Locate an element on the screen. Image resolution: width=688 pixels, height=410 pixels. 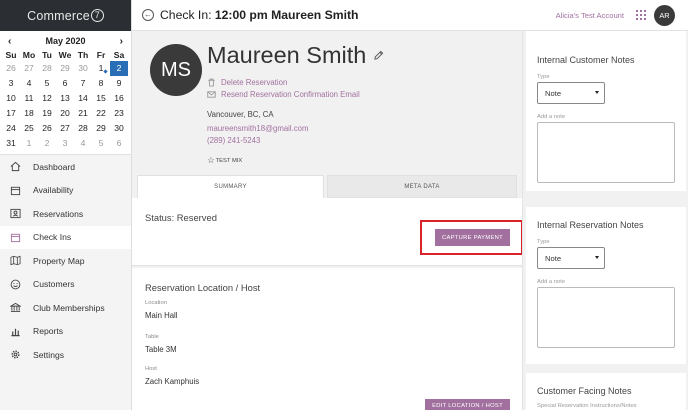
sidebar-item-dashboard: Dashboard is located at coordinates (65, 167).